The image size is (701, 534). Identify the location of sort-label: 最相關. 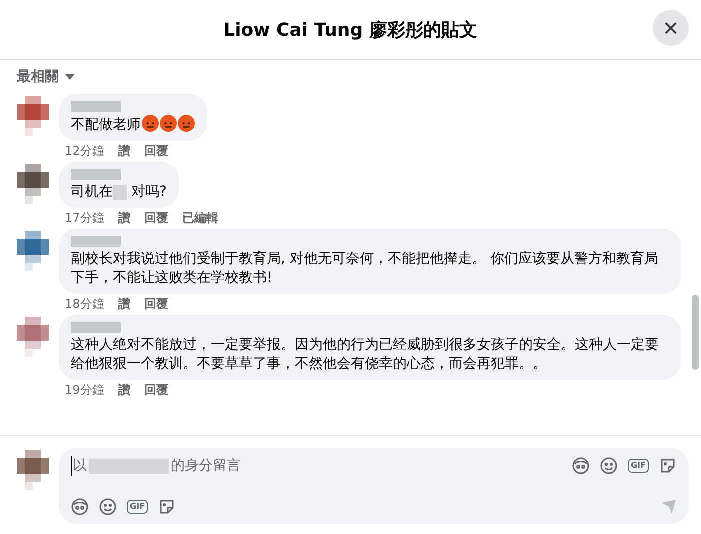
(38, 77).